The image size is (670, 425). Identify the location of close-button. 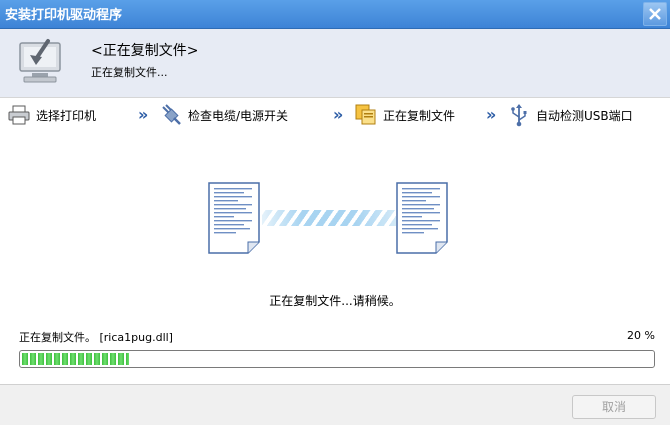
(655, 14).